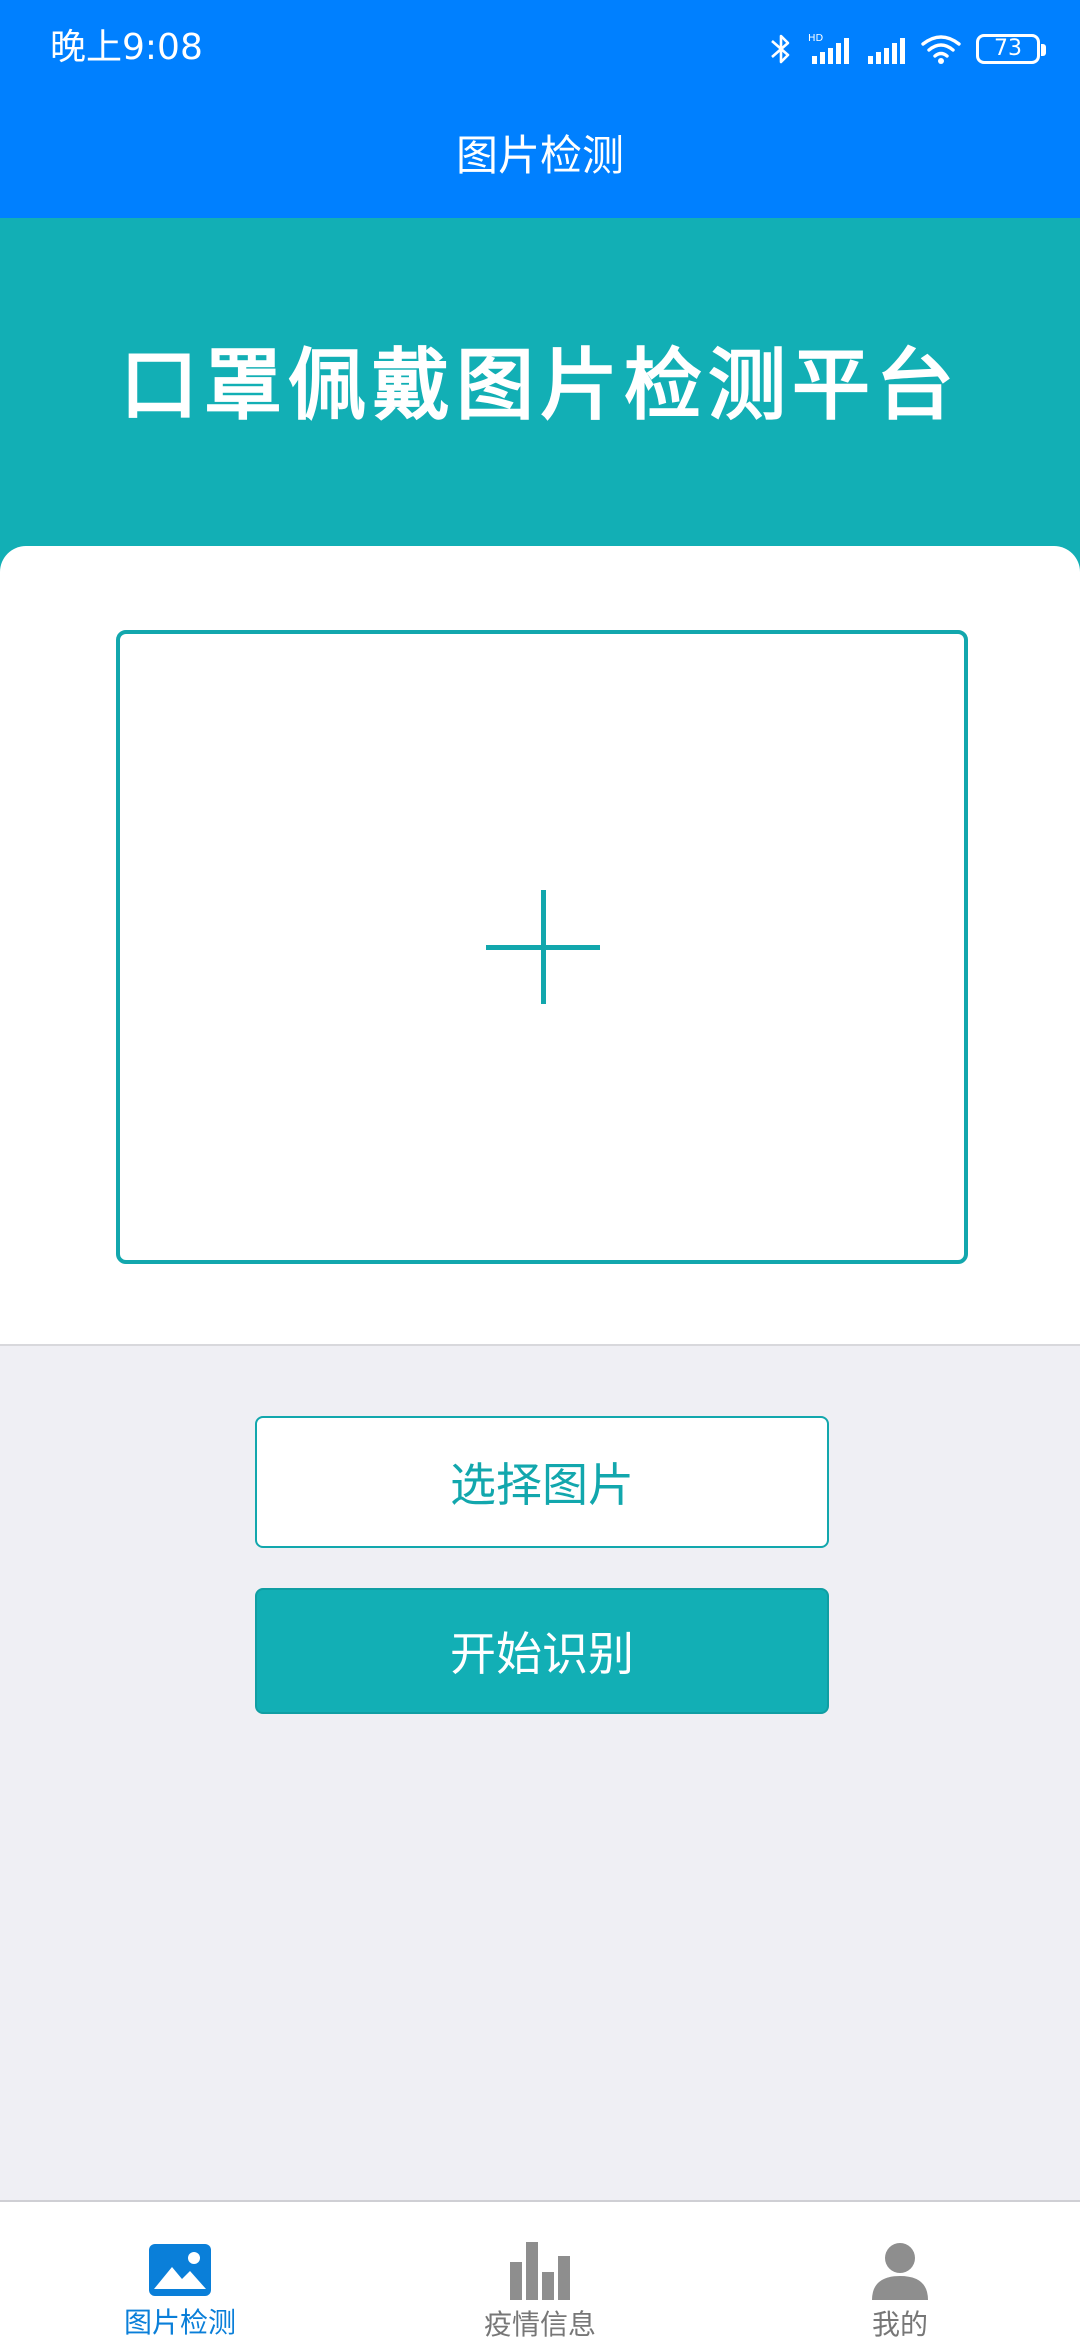  Describe the element at coordinates (1008, 48) in the screenshot. I see `battery-level: 73` at that location.